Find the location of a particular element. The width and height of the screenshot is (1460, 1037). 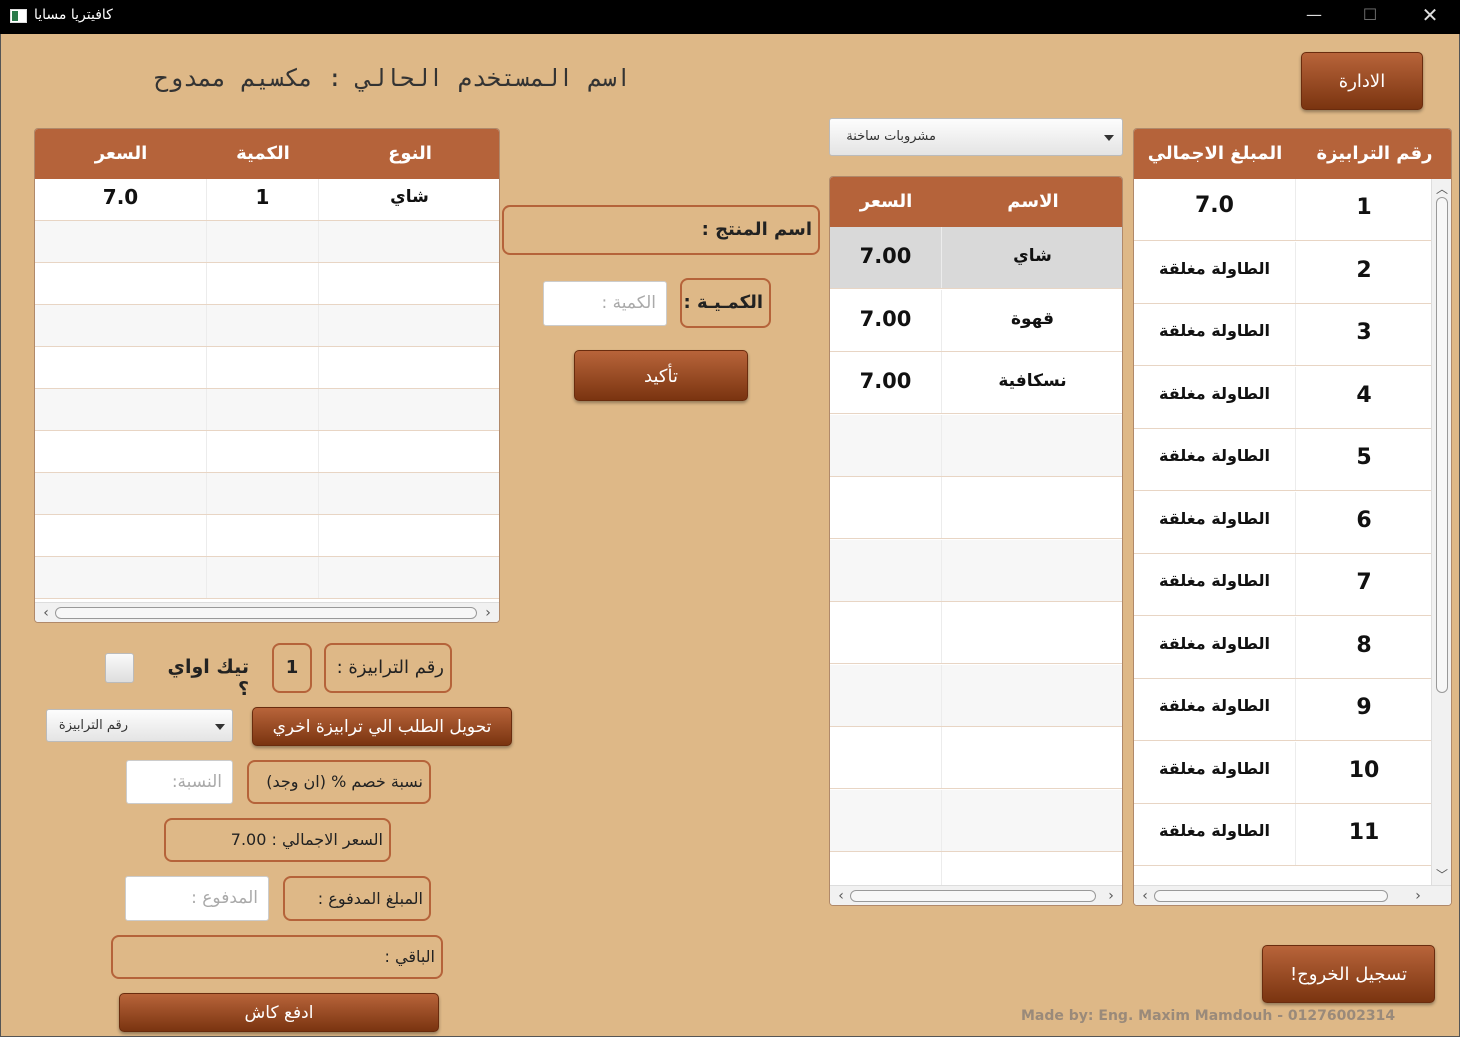

takeaway-checkbox is located at coordinates (119, 668).